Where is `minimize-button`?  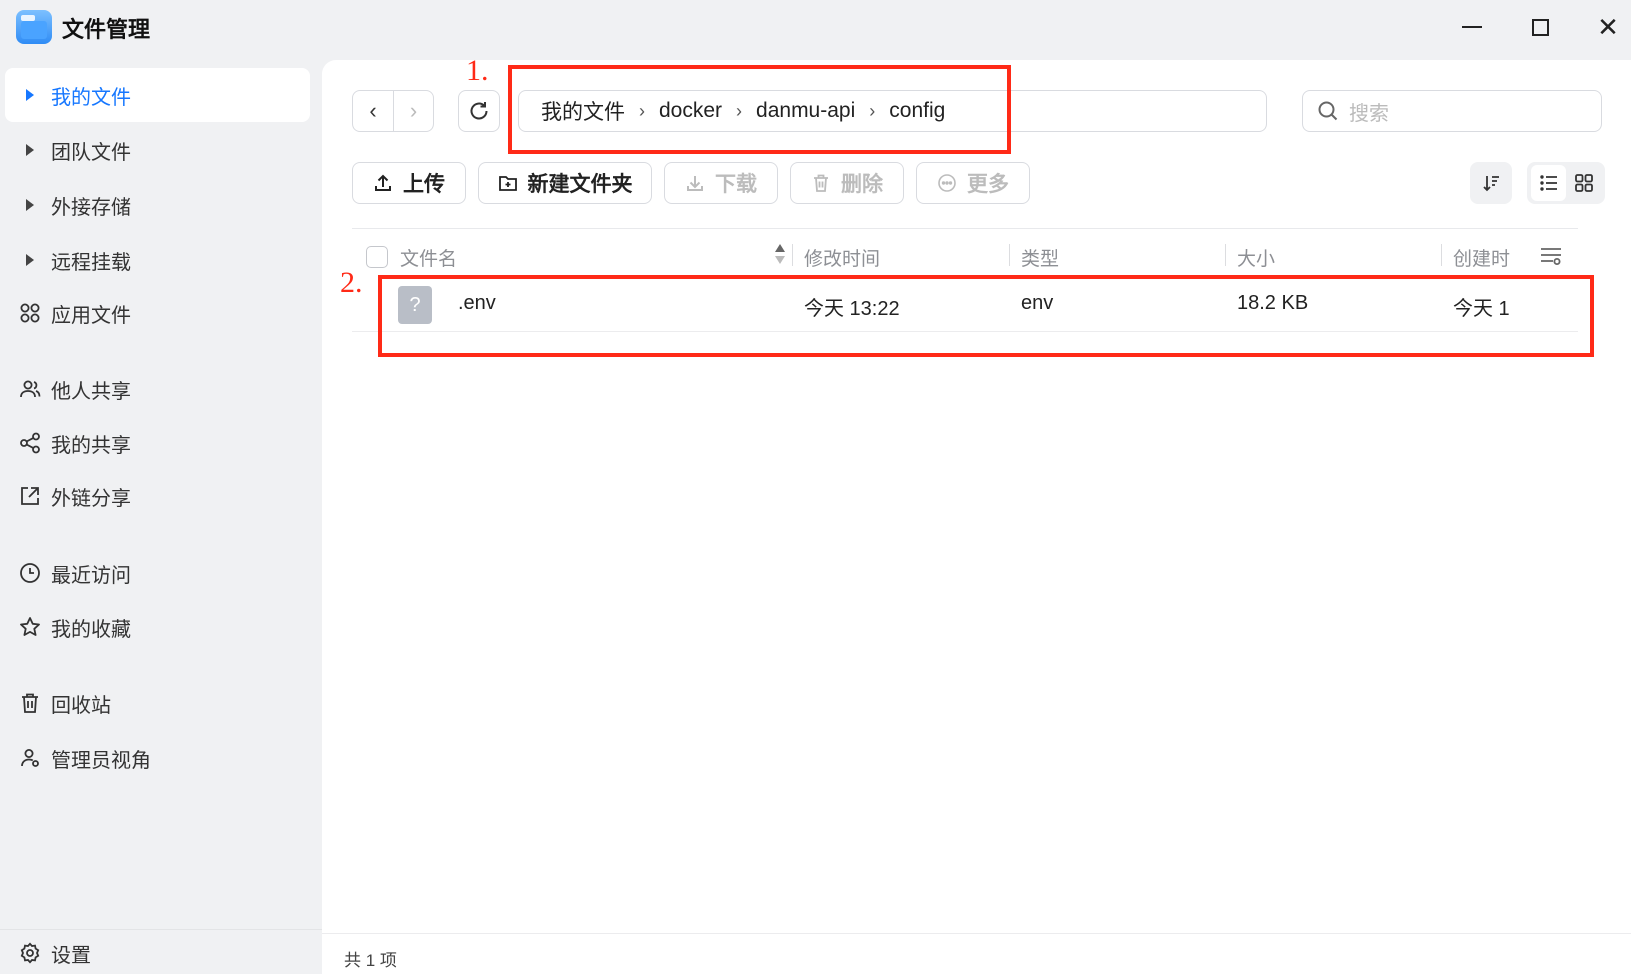 minimize-button is located at coordinates (1472, 27).